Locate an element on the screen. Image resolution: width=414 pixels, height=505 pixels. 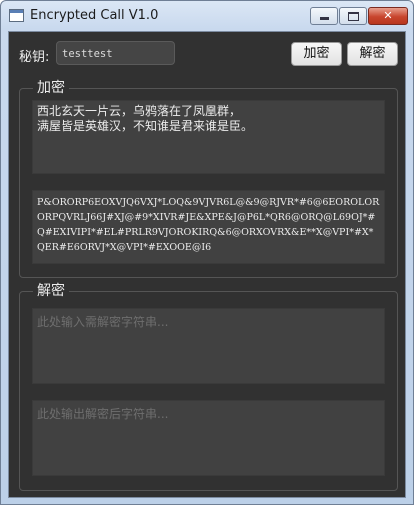
minimize-button is located at coordinates (324, 16).